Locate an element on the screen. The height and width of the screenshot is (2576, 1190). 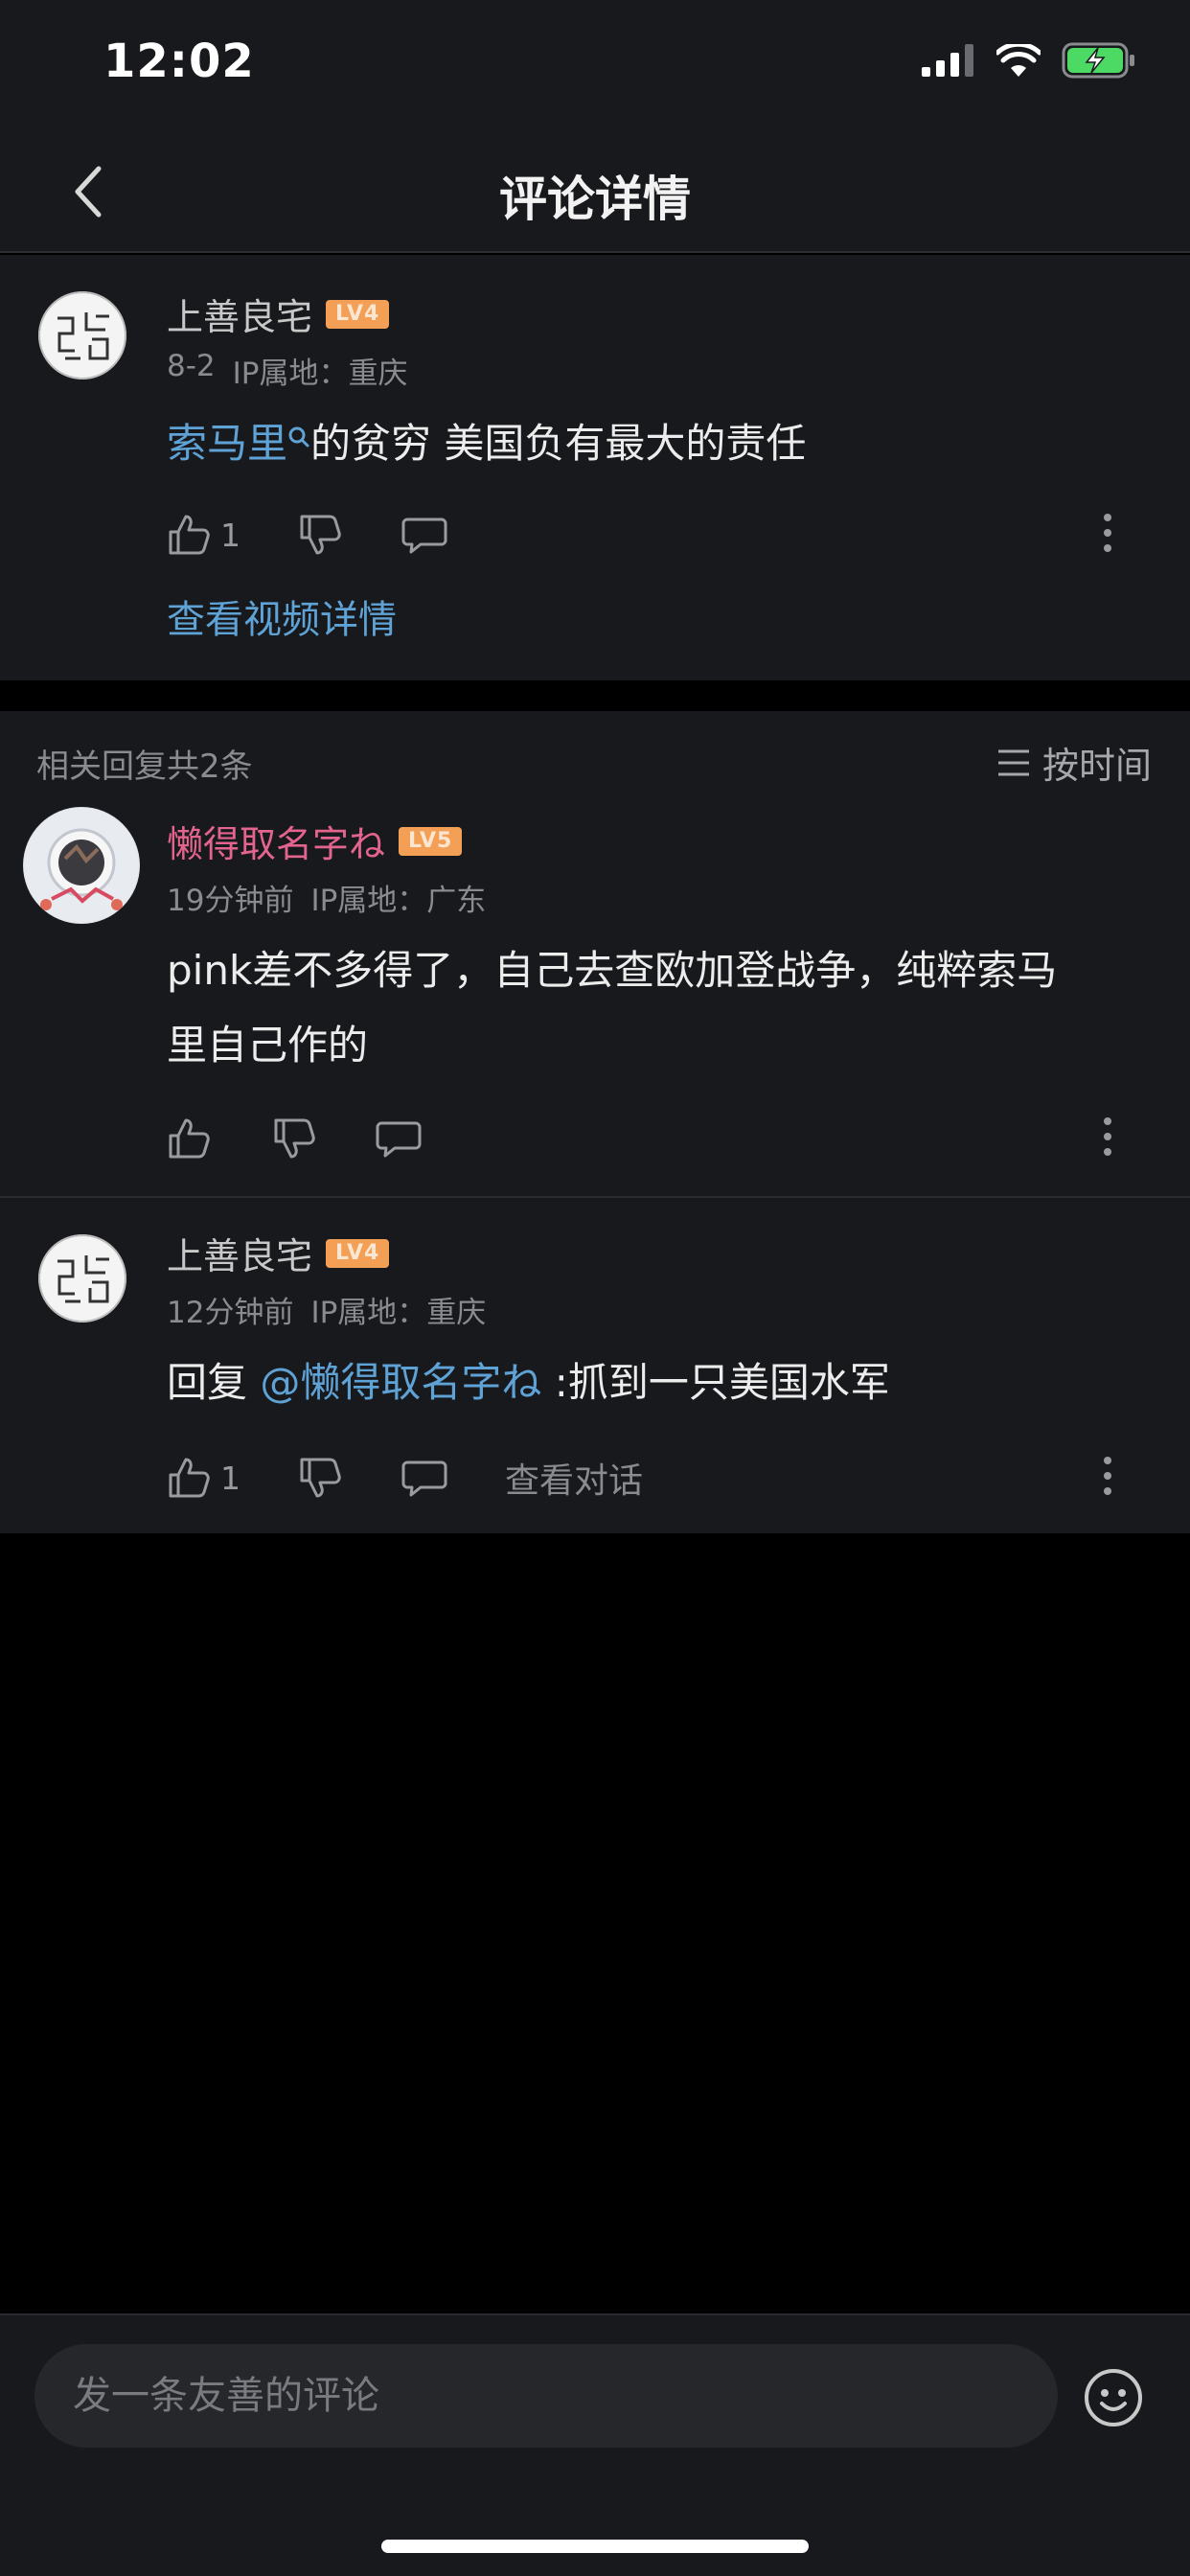
comment-text: 索马里 的贫穷 美国负有最大的责任 is located at coordinates (640, 444).